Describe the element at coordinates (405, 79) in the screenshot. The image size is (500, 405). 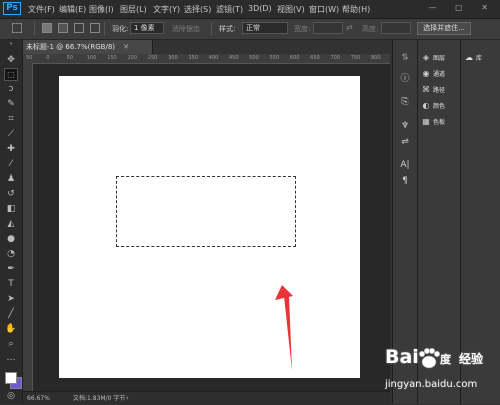
I see `info-panel-icon: ⓘ` at that location.